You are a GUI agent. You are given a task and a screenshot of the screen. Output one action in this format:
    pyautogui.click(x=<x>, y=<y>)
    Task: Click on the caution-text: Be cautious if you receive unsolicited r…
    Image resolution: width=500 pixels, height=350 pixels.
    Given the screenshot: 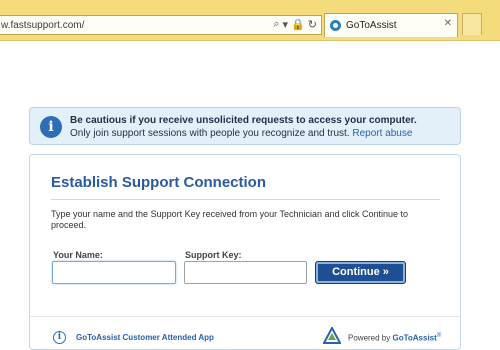 What is the action you would take?
    pyautogui.click(x=243, y=127)
    